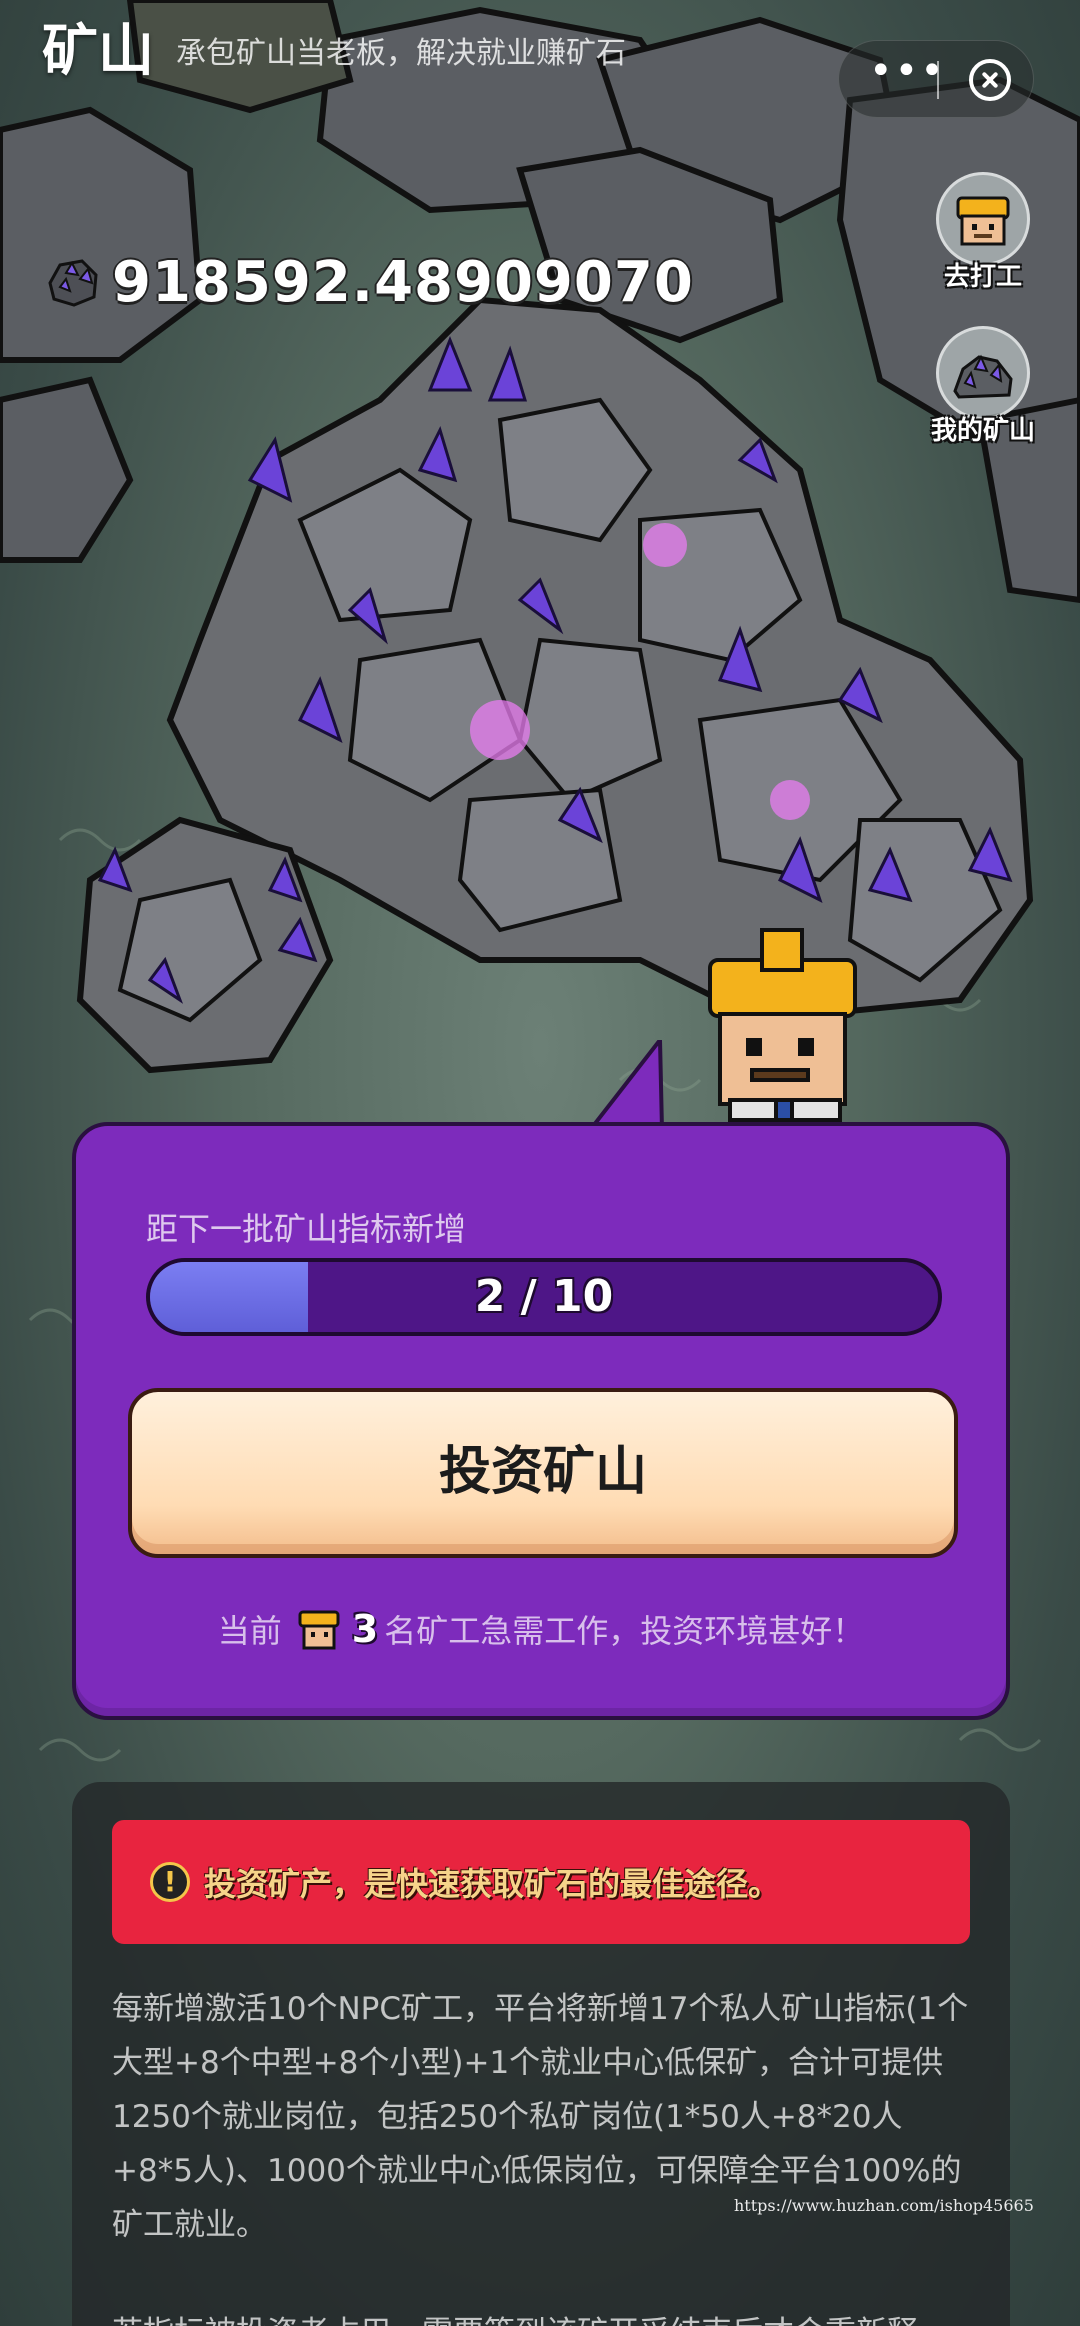 Image resolution: width=1080 pixels, height=2326 pixels. Describe the element at coordinates (543, 1473) in the screenshot. I see `invest-mine-button: 投资矿山` at that location.